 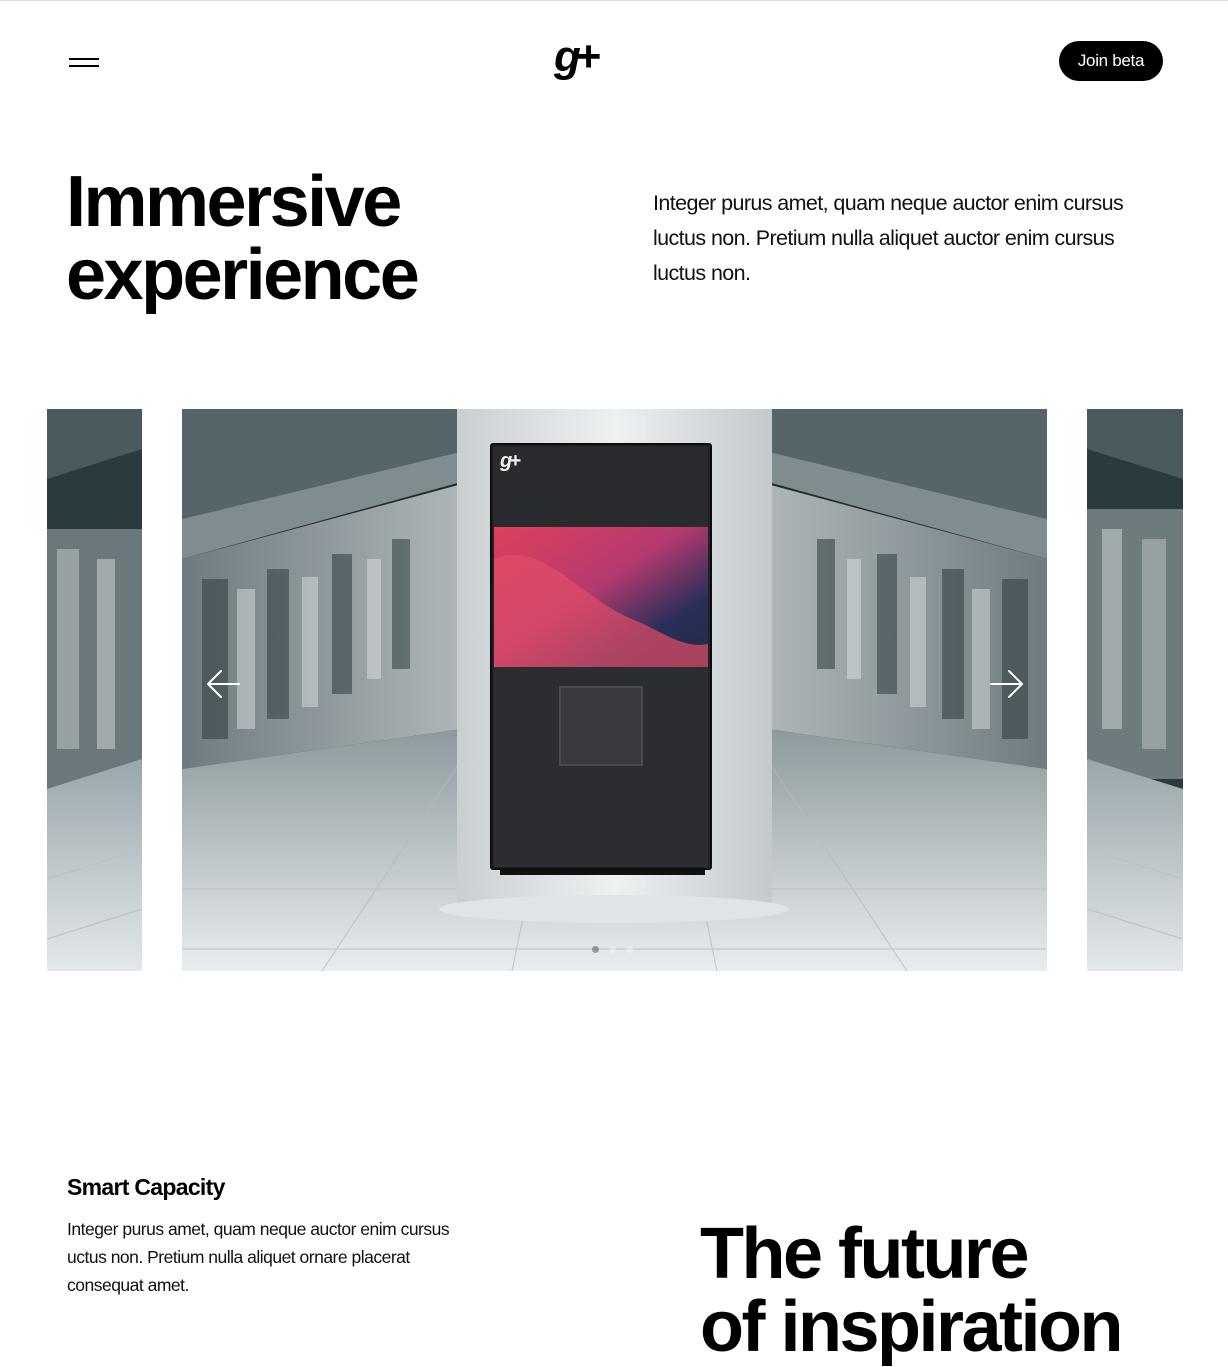 I want to click on hamburger-menu-icon, so click(x=86, y=61).